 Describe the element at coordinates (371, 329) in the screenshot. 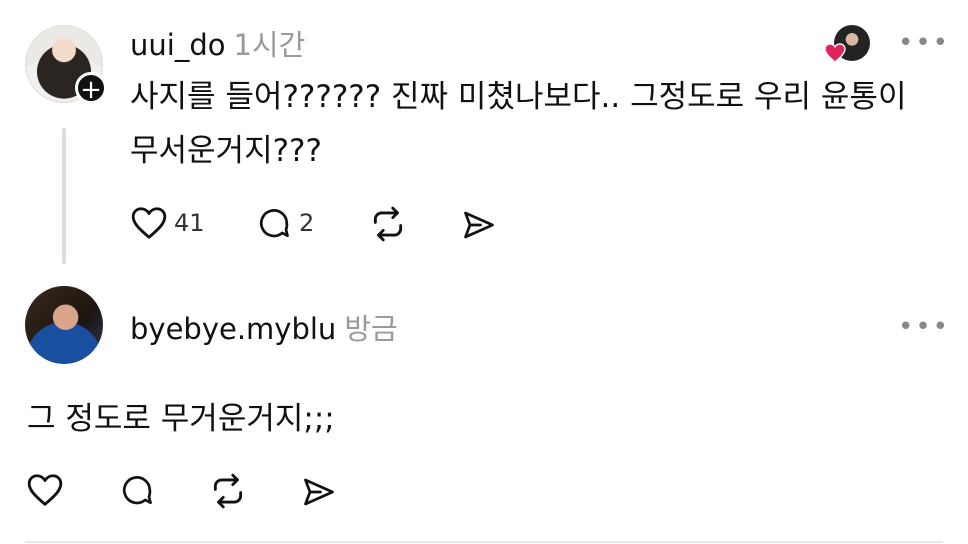

I see `timestamp: 방금` at that location.